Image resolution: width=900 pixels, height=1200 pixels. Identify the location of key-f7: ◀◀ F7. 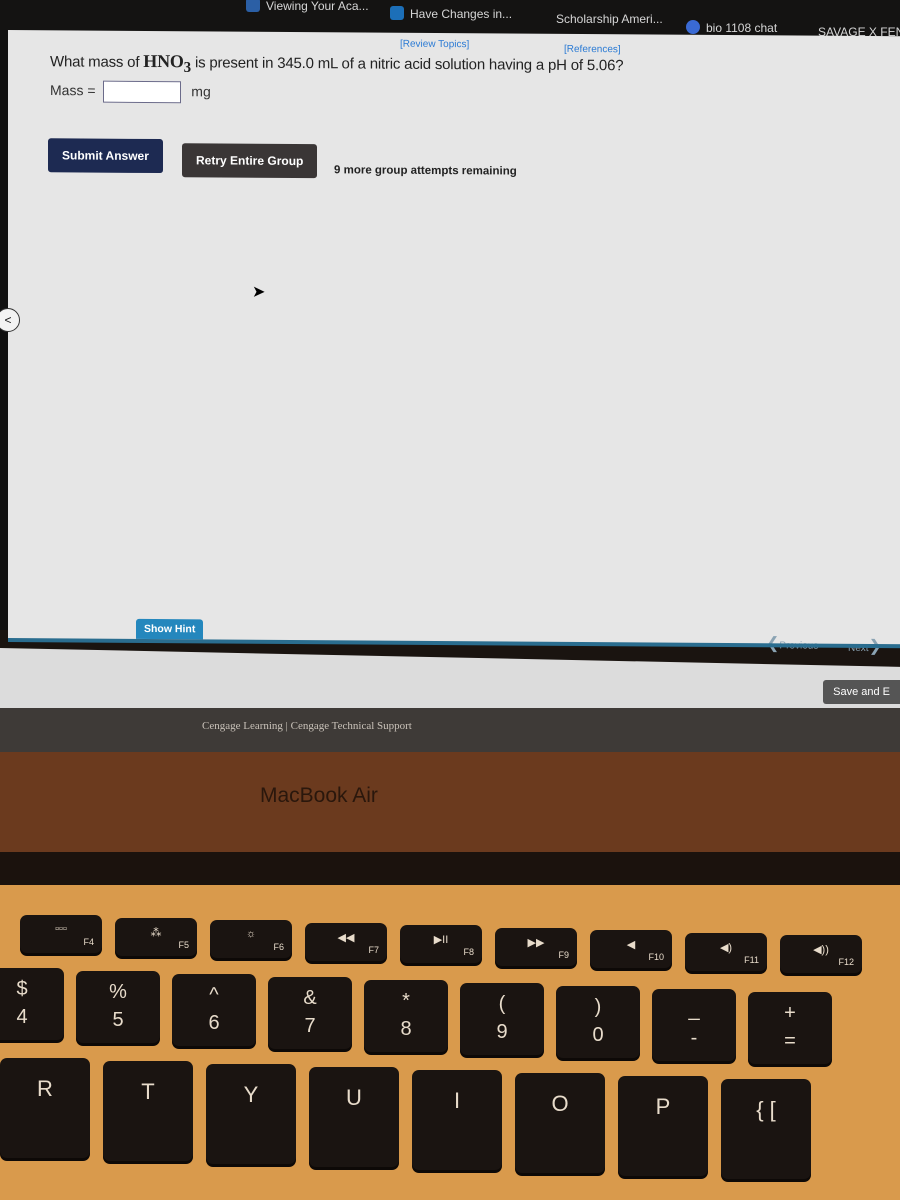
(346, 941).